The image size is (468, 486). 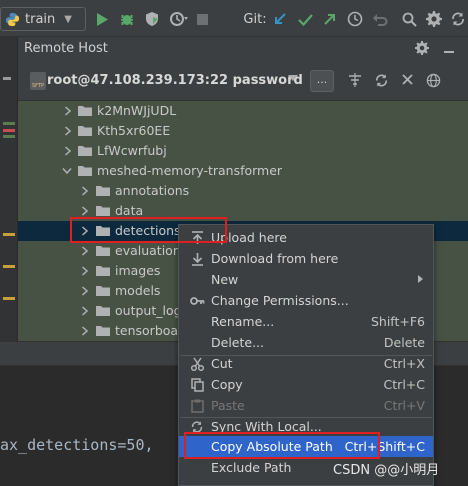 What do you see at coordinates (179, 19) in the screenshot?
I see `profile-icon` at bounding box center [179, 19].